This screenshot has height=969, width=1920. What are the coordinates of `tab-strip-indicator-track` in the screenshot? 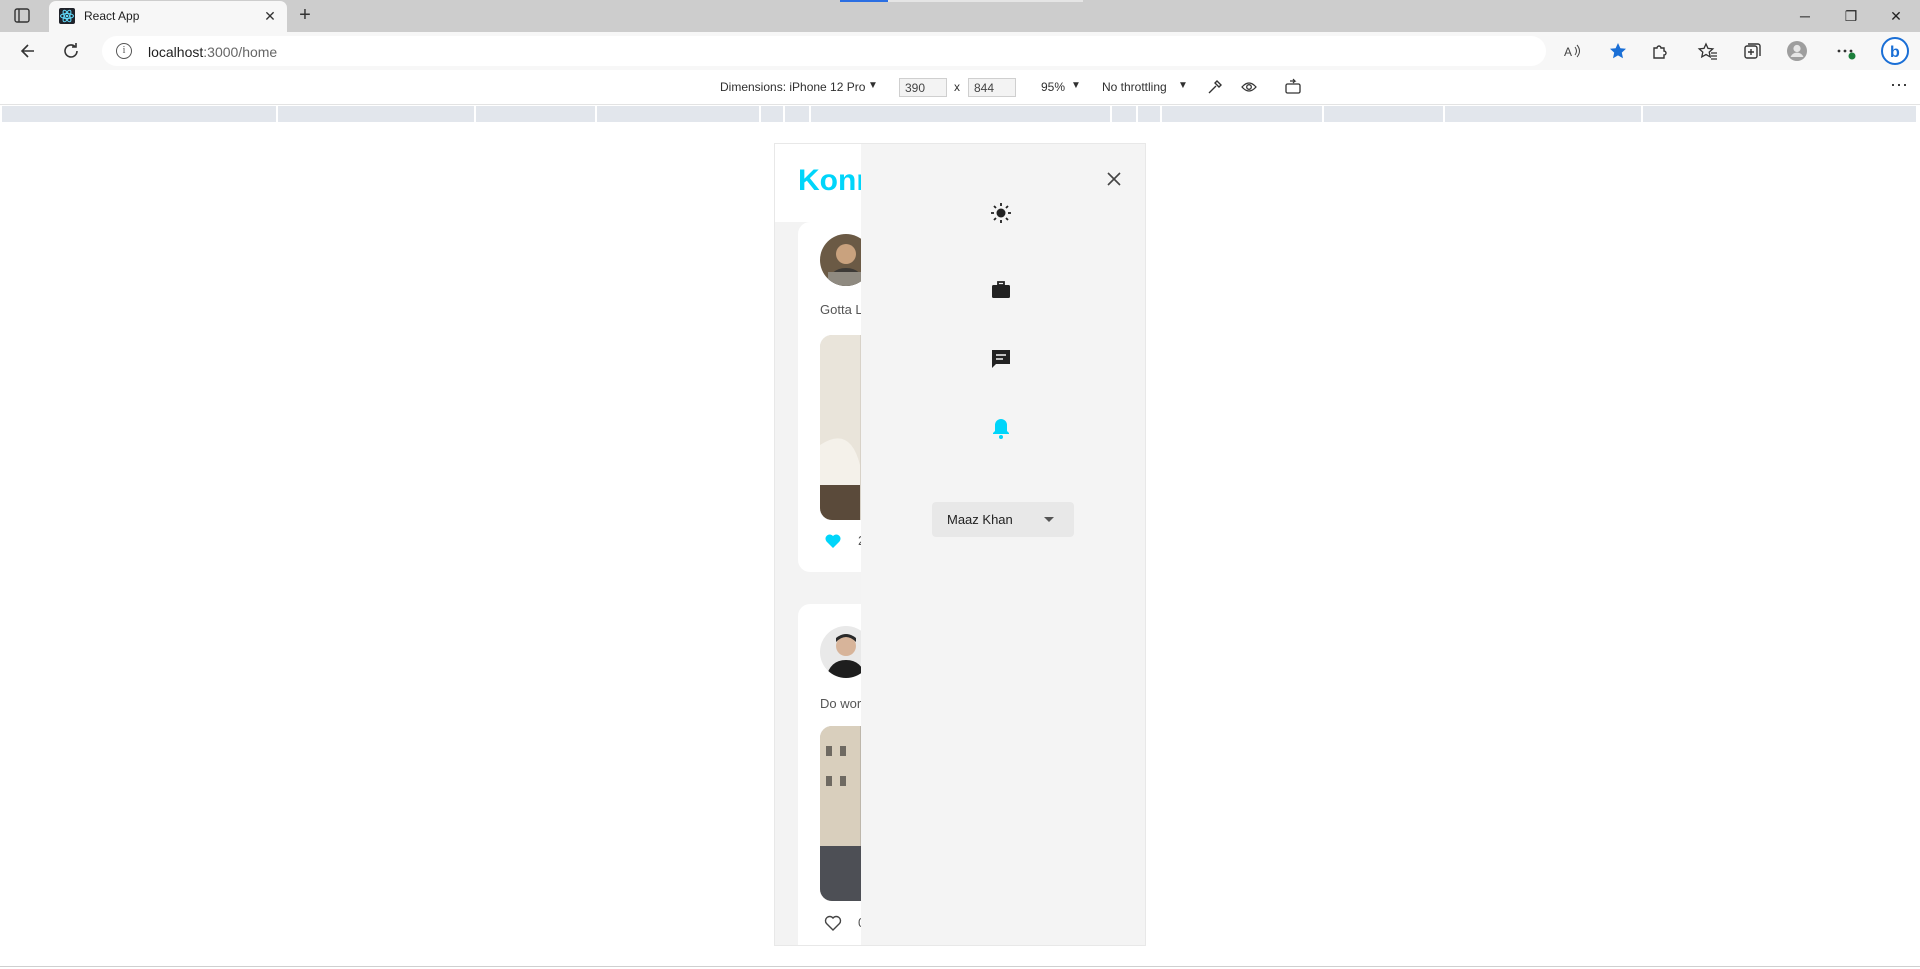 It's located at (985, 1).